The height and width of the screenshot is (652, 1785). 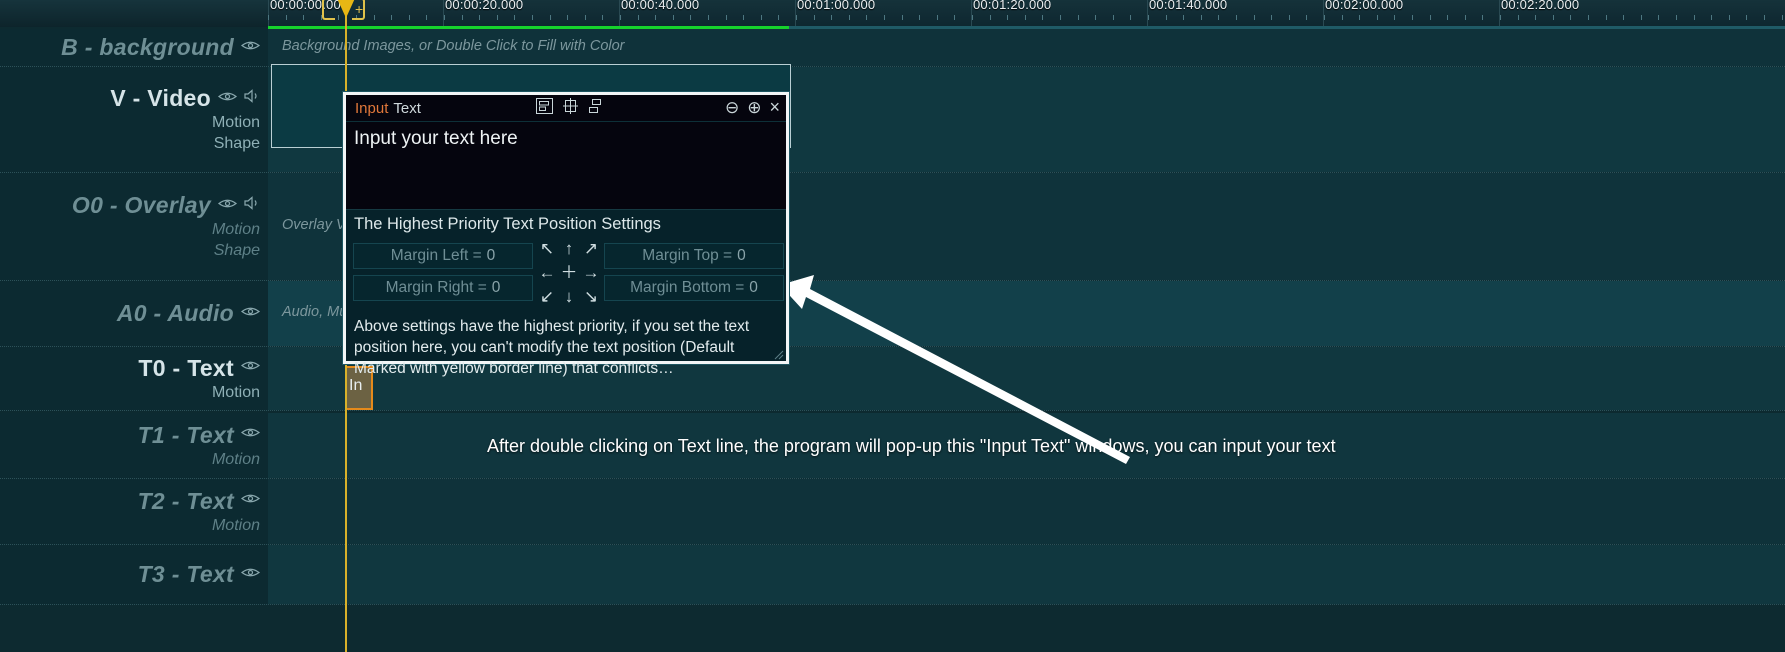 What do you see at coordinates (570, 108) in the screenshot?
I see `center-crosshair-icon` at bounding box center [570, 108].